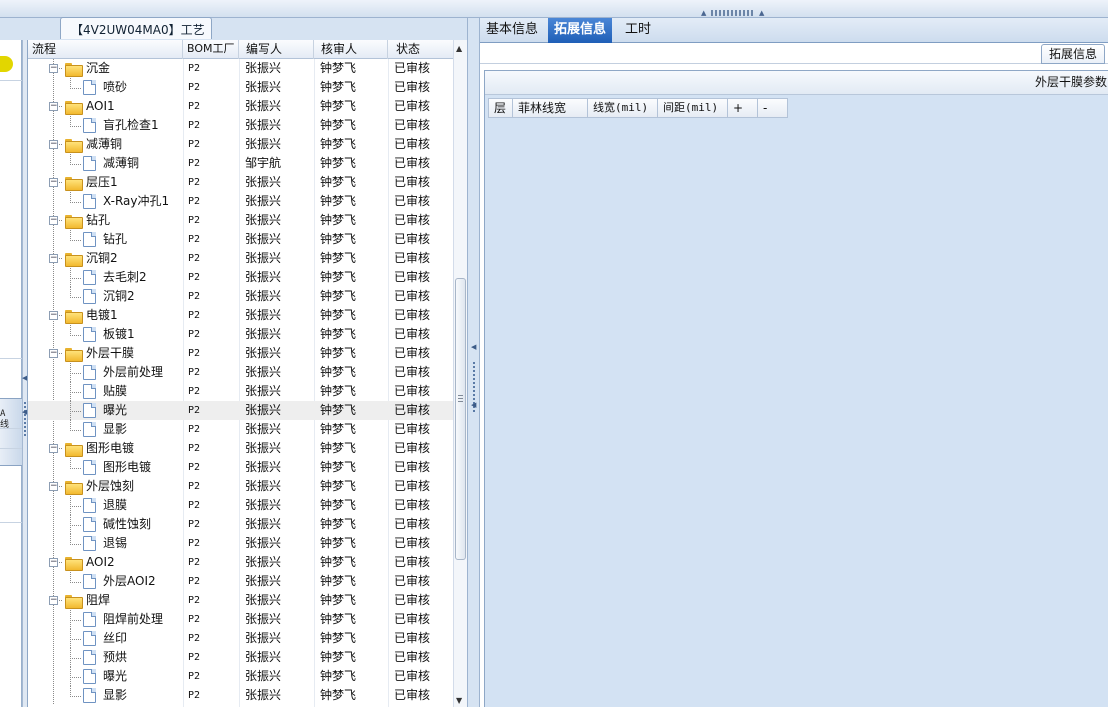 The height and width of the screenshot is (707, 1108). Describe the element at coordinates (240, 581) in the screenshot. I see `tree-row: 外层AOI2 P2 张振兴 钟梦飞 已审核` at that location.